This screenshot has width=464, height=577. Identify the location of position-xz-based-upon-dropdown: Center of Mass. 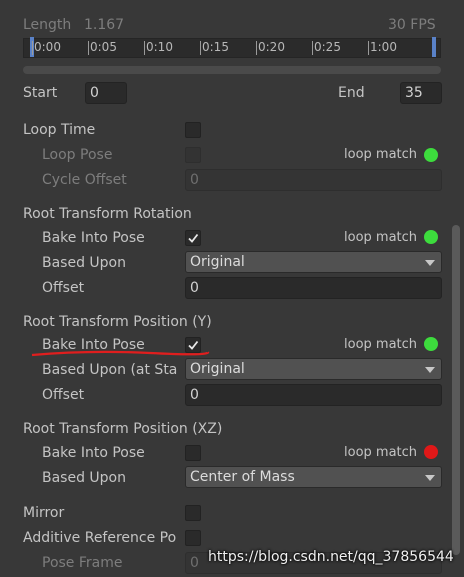
(313, 477).